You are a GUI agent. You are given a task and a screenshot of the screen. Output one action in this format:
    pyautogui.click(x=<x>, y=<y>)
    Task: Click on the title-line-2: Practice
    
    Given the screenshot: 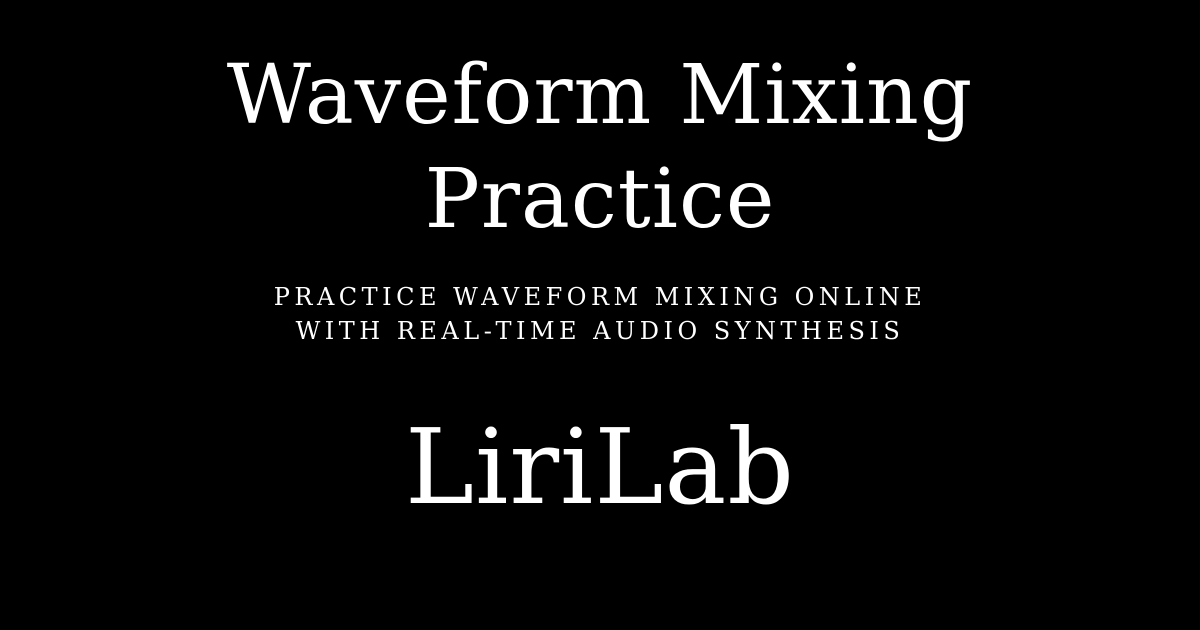 What is the action you would take?
    pyautogui.click(x=600, y=199)
    